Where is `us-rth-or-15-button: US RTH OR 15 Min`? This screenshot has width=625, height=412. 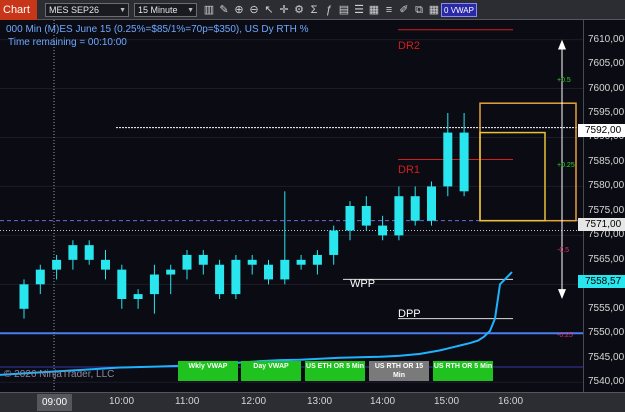
us-rth-or-15-button: US RTH OR 15 Min is located at coordinates (399, 371).